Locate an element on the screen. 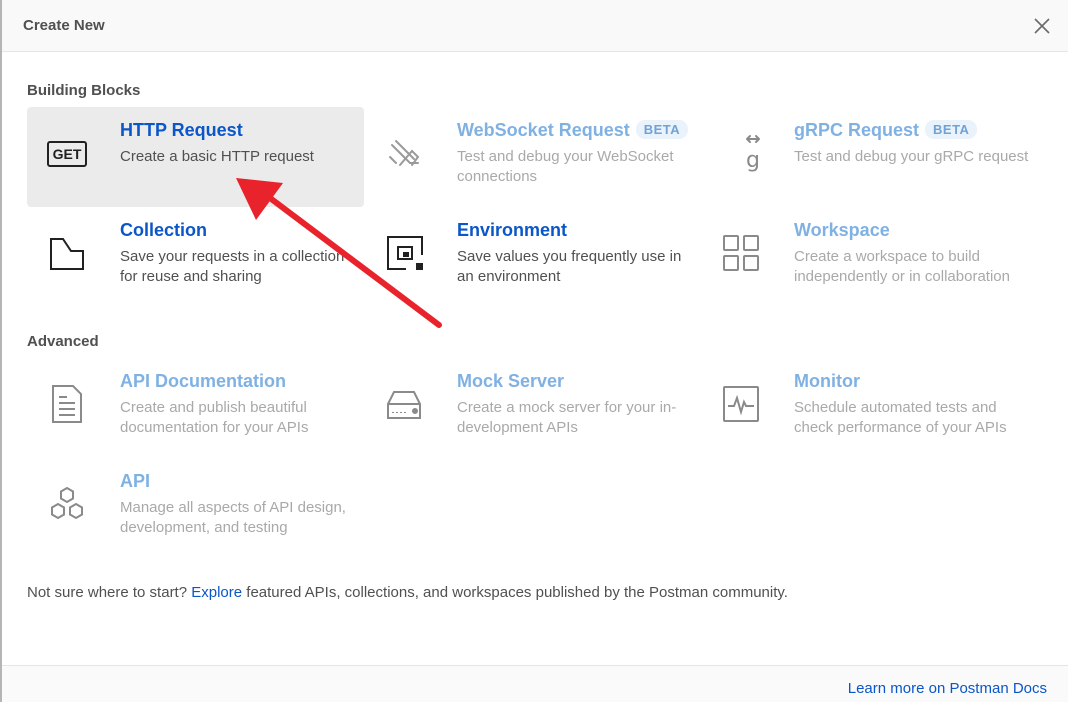 The width and height of the screenshot is (1068, 702). postman-docs-link: Learn more on Postman Docs is located at coordinates (947, 688).